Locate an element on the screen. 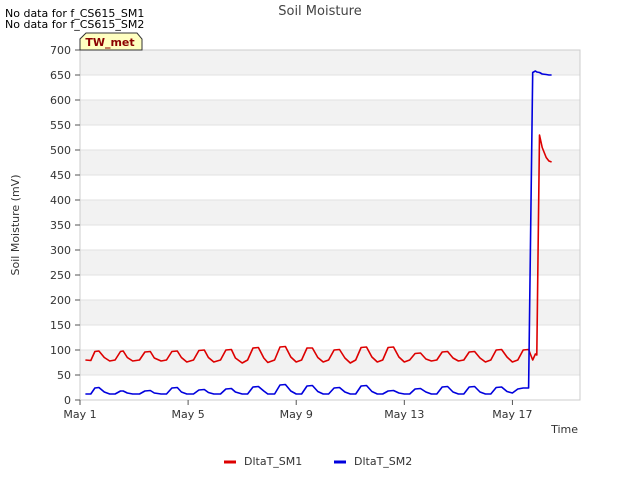 This screenshot has height=480, width=640. x-axis-ticks: May 1 May 5 May 9 May 13 May 17 is located at coordinates (298, 410).